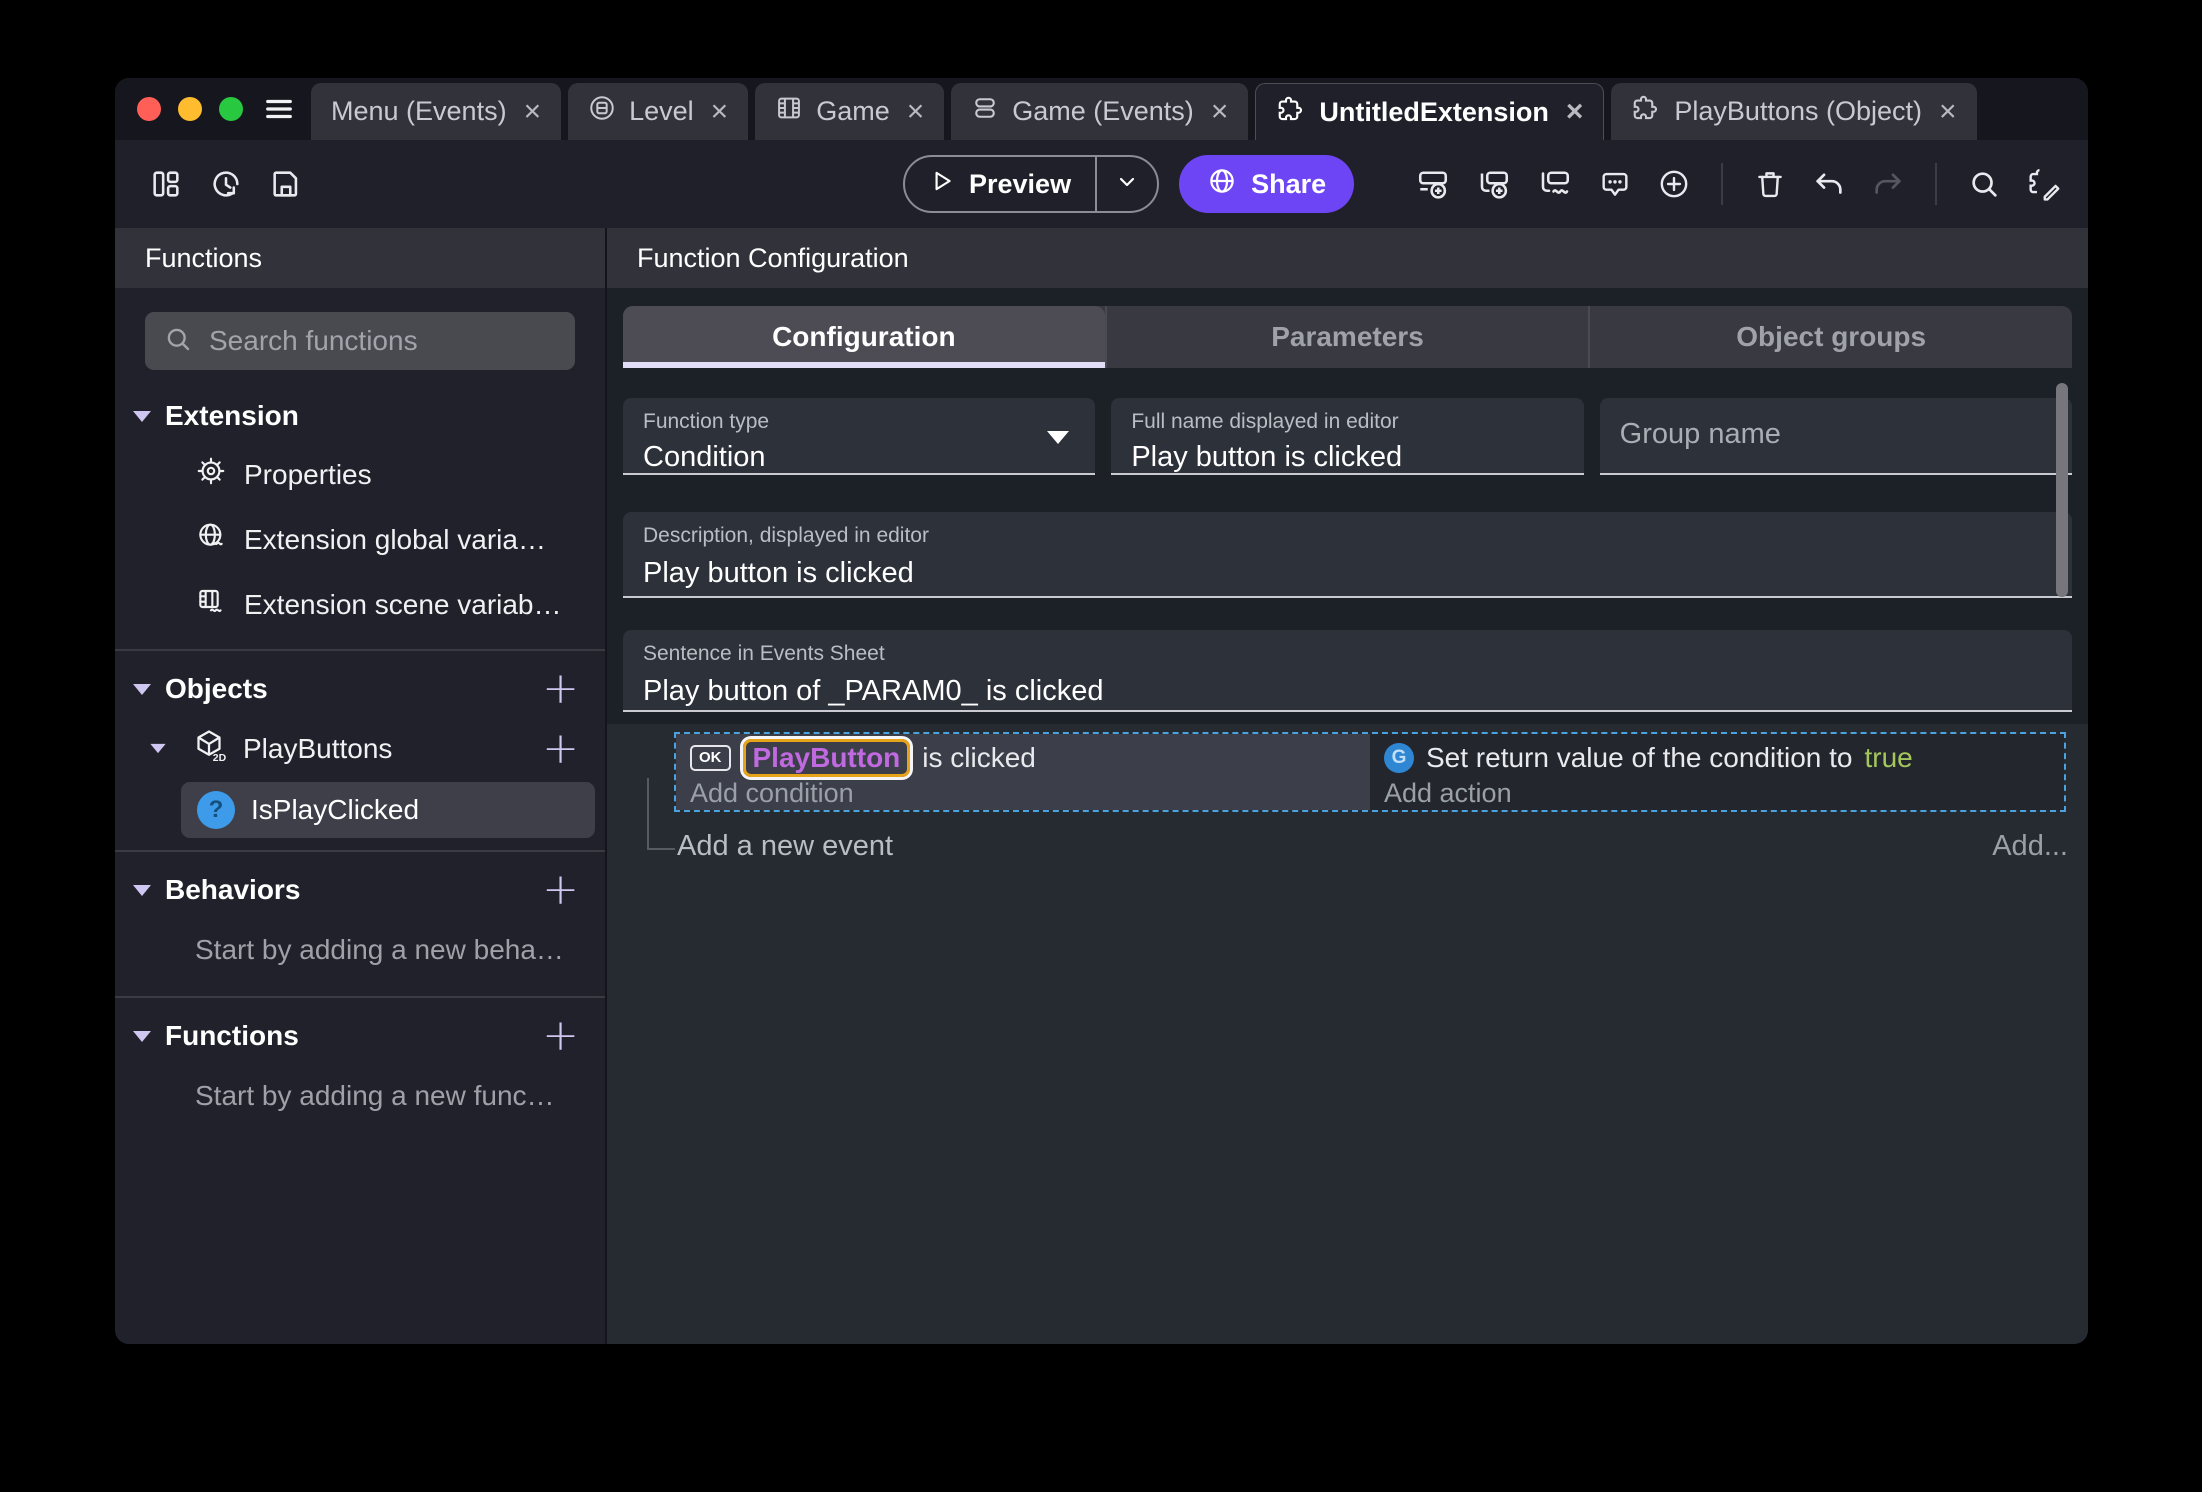 The image size is (2202, 1492). What do you see at coordinates (1494, 184) in the screenshot?
I see `add-subevent-icon` at bounding box center [1494, 184].